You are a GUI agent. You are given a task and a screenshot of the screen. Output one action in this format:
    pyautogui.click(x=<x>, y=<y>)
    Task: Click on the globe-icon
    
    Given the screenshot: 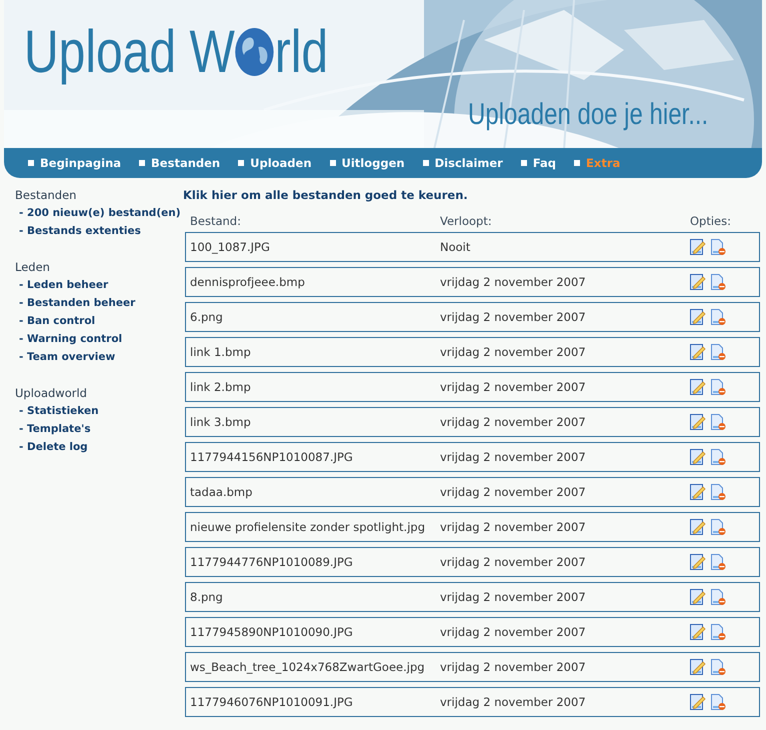 What is the action you would take?
    pyautogui.click(x=254, y=52)
    